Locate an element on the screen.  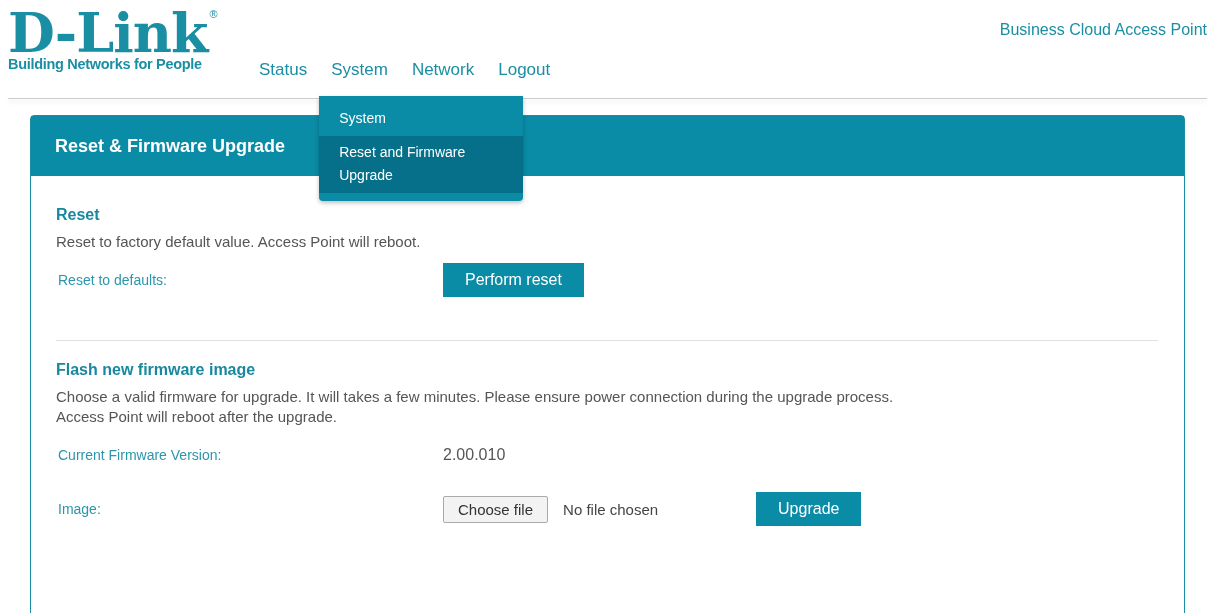
nav-link: Status is located at coordinates (283, 70).